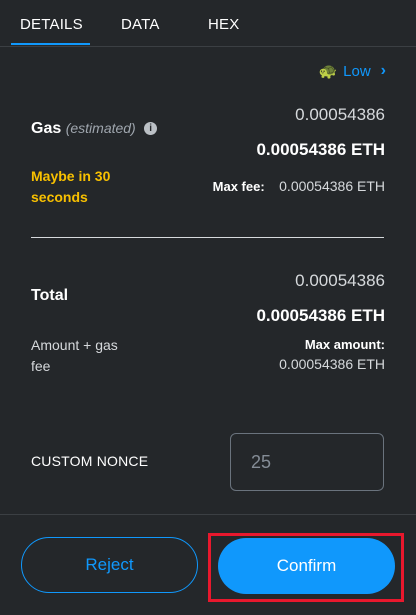  I want to click on gas-label: Gas, so click(46, 128).